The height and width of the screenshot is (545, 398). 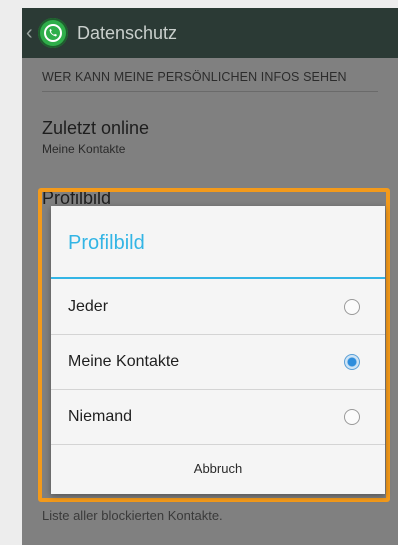 I want to click on whatsapp-icon, so click(x=53, y=33).